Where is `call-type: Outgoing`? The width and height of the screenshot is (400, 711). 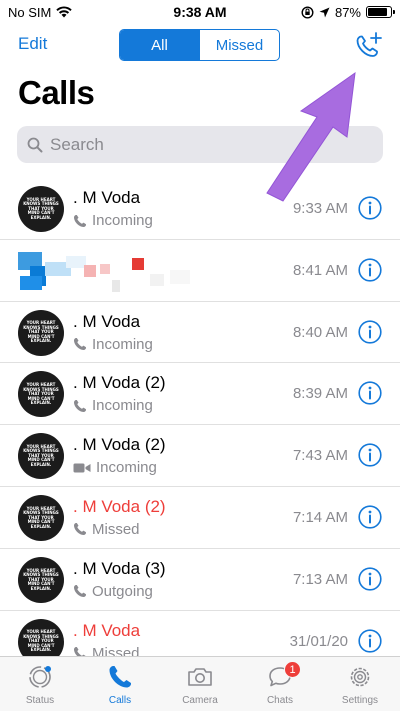 call-type: Outgoing is located at coordinates (113, 591).